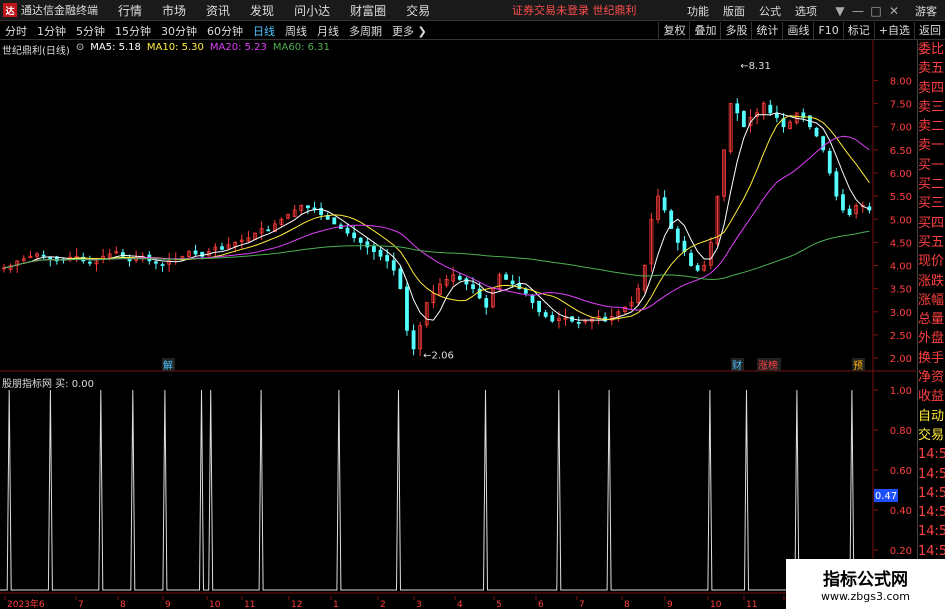 The height and width of the screenshot is (609, 945). What do you see at coordinates (931, 165) in the screenshot?
I see `side-item: 买一` at bounding box center [931, 165].